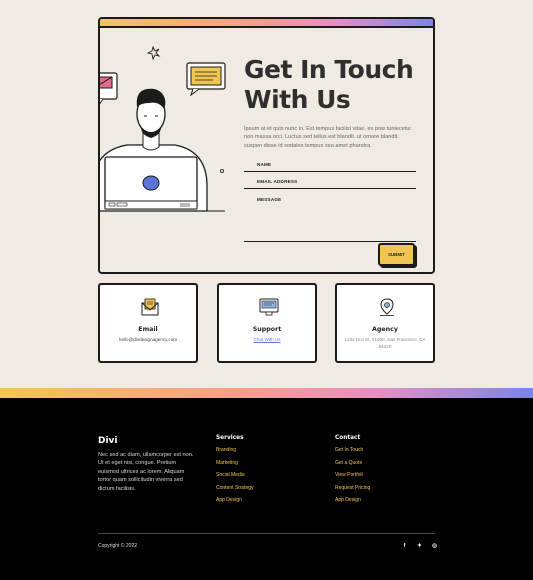 The width and height of the screenshot is (533, 580). Describe the element at coordinates (330, 181) in the screenshot. I see `email-field: EMAIL ADDRESS` at that location.